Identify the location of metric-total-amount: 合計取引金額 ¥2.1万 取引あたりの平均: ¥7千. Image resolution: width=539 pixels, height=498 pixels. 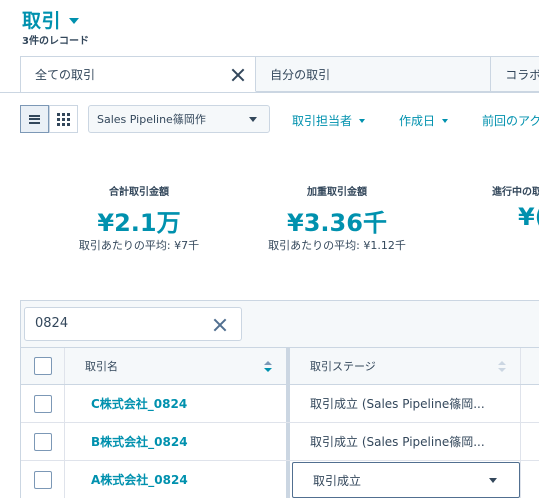
(139, 218).